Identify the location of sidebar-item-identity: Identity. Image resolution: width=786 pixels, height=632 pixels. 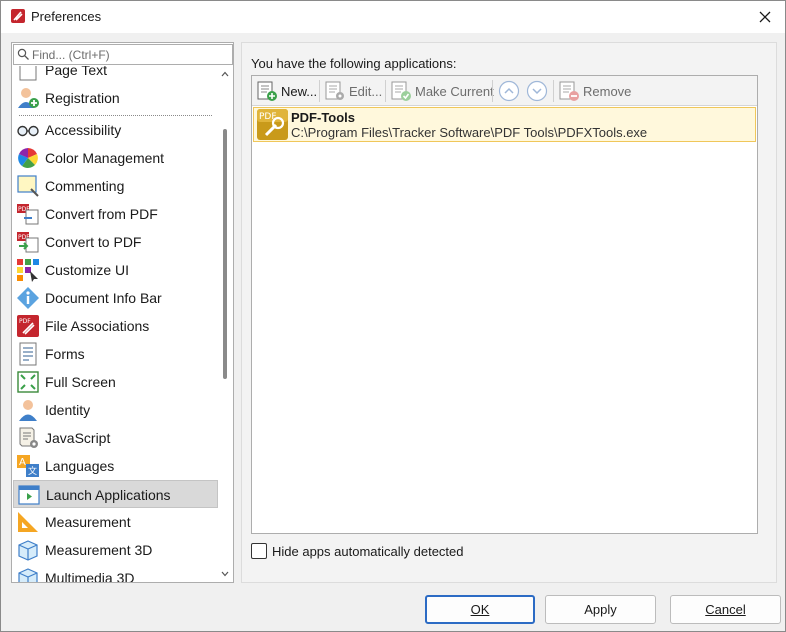
(115, 410).